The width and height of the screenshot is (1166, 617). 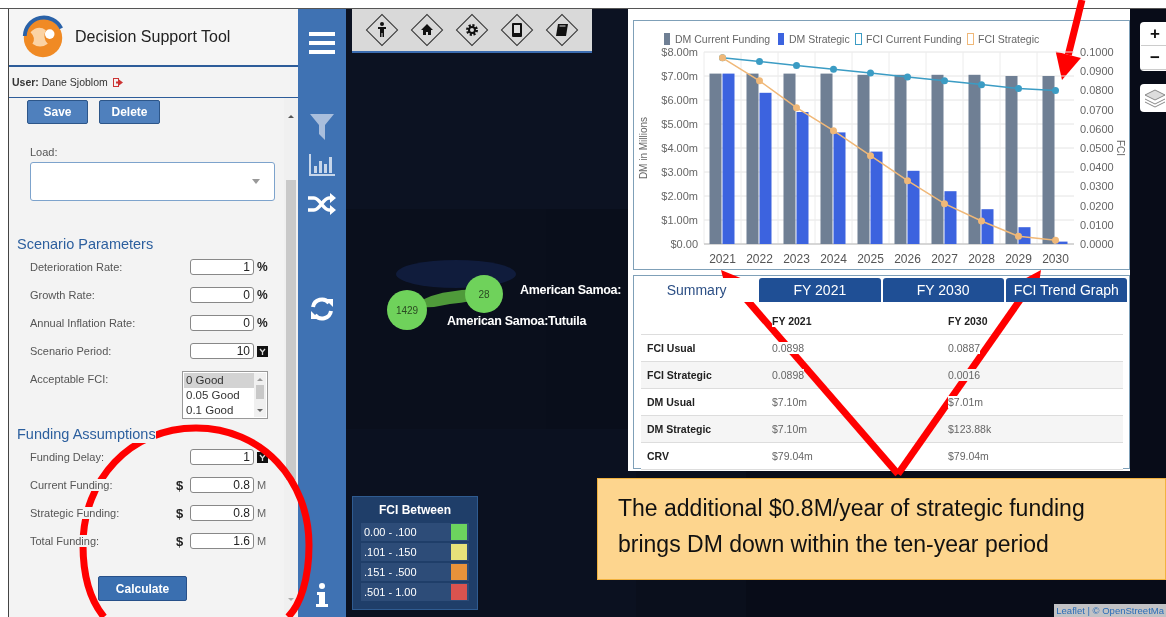 What do you see at coordinates (322, 204) in the screenshot?
I see `shuffle-icon` at bounding box center [322, 204].